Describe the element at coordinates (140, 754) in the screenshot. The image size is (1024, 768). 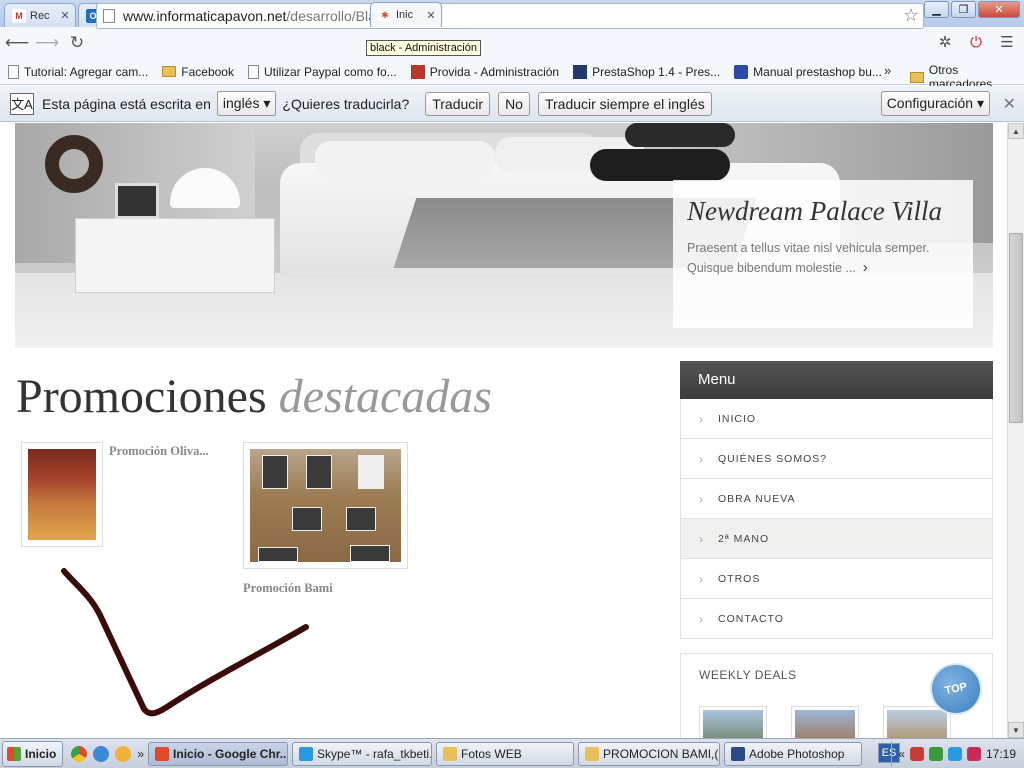
I see `quick-launch-overflow-icon: »` at that location.